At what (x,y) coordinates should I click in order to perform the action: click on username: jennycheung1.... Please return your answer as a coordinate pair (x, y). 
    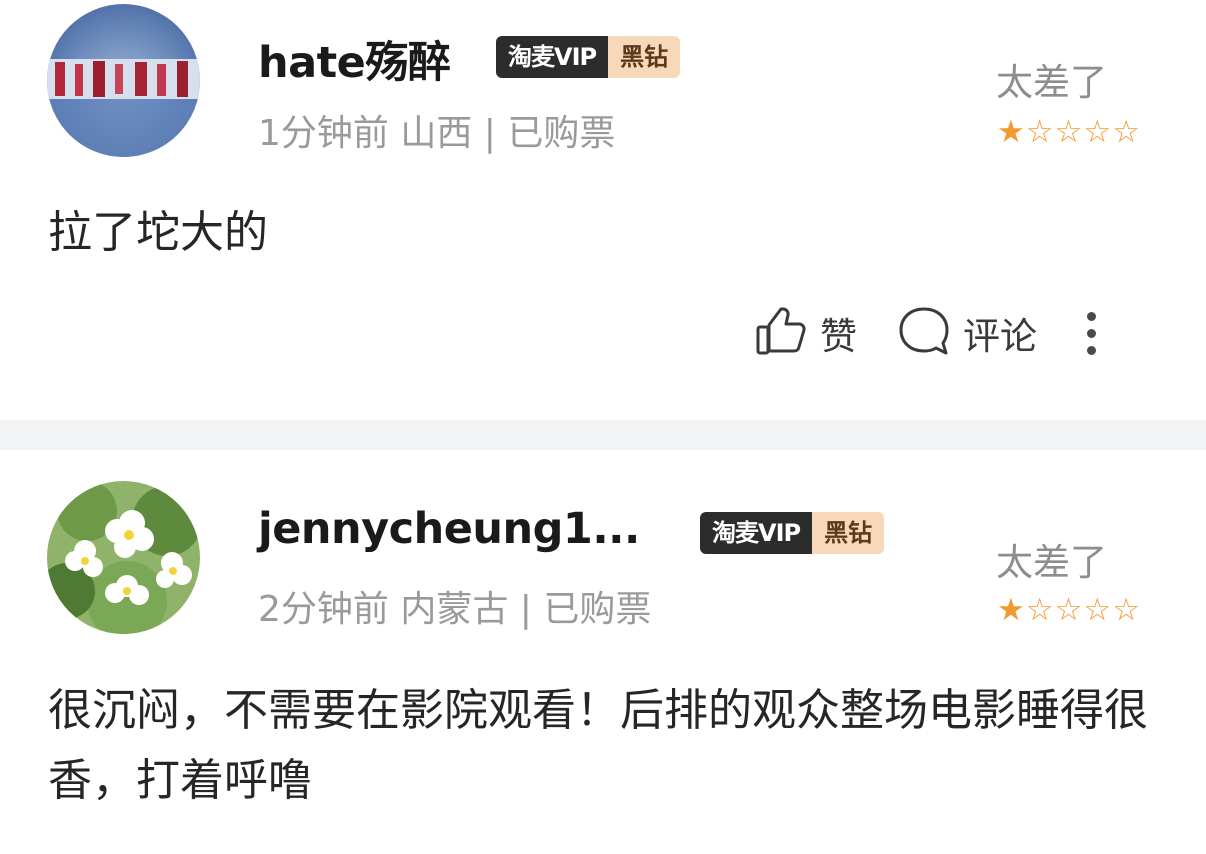
    Looking at the image, I should click on (449, 529).